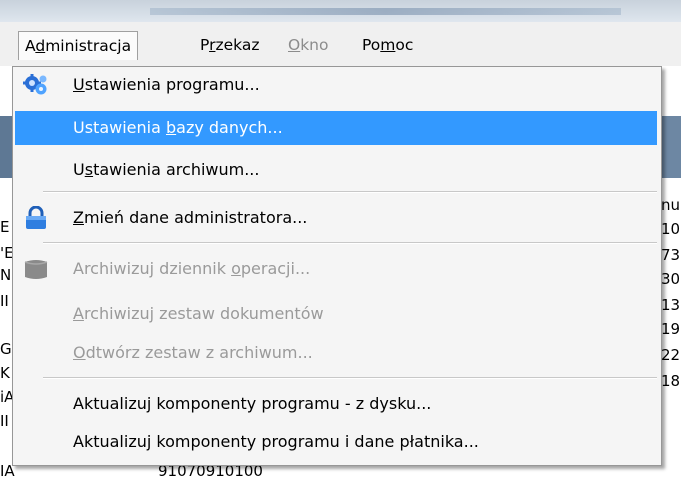 This screenshot has height=480, width=681. What do you see at coordinates (88, 46) in the screenshot?
I see `menu-label-part: ministracja` at bounding box center [88, 46].